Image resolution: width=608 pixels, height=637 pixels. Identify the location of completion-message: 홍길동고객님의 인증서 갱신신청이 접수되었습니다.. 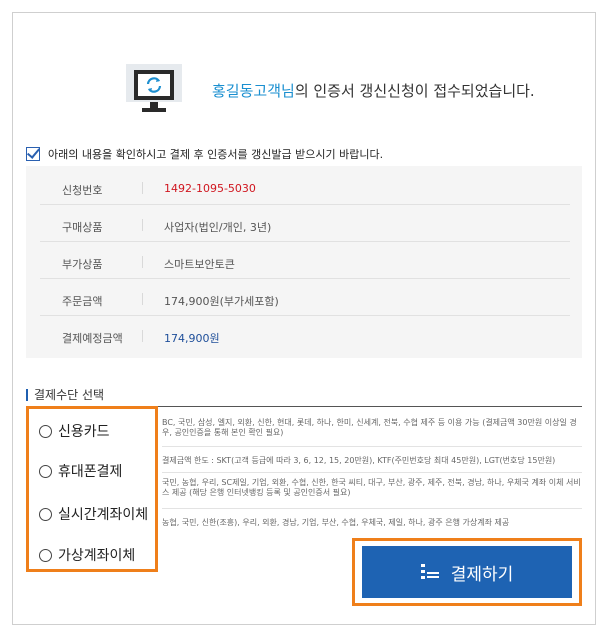
(373, 90).